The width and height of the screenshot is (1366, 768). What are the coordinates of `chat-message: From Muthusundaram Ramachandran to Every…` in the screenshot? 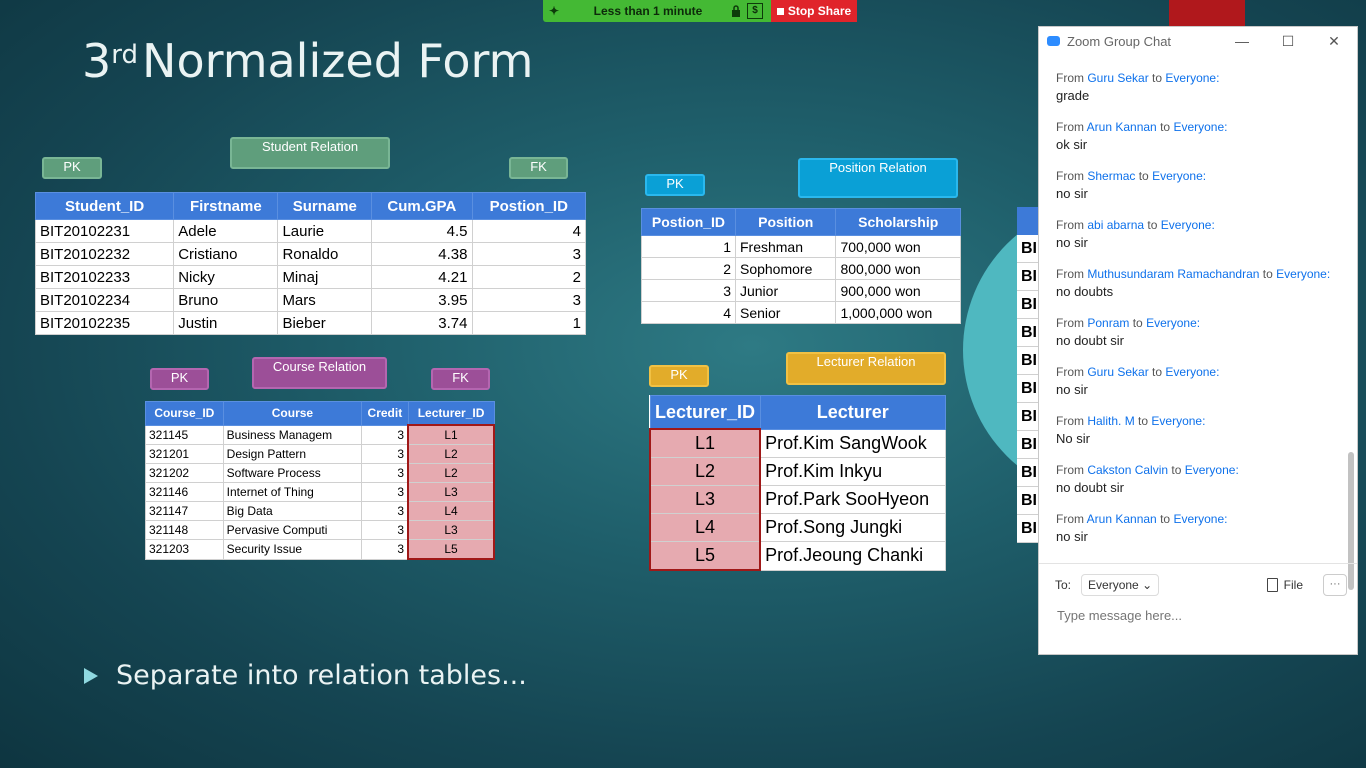 It's located at (1194, 275).